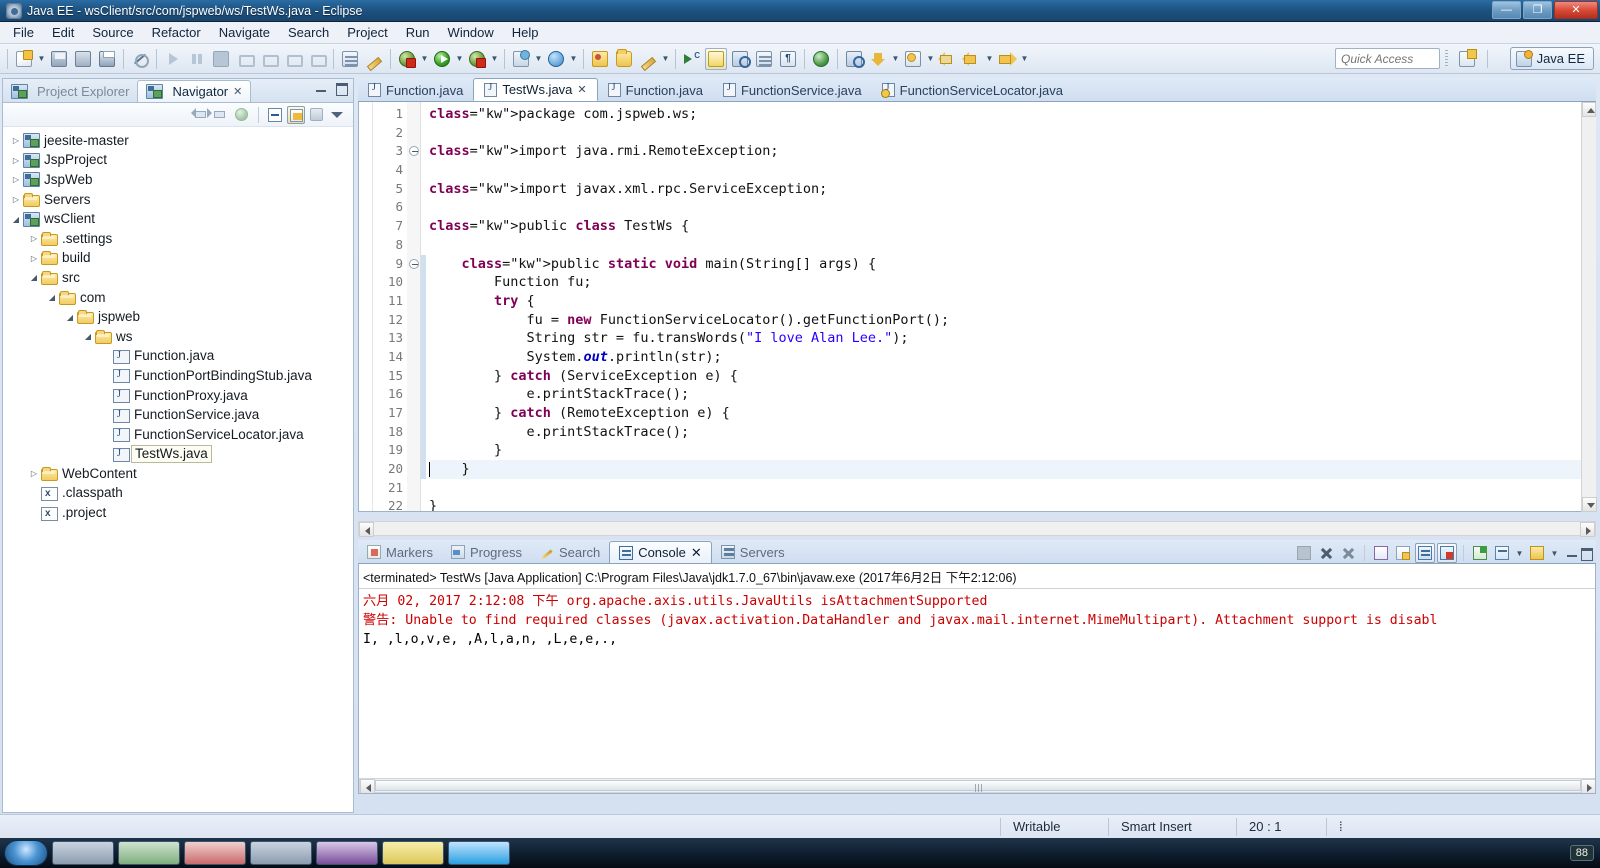  Describe the element at coordinates (792, 90) in the screenshot. I see `editor-tab-functionservice-java: FunctionService.java` at that location.